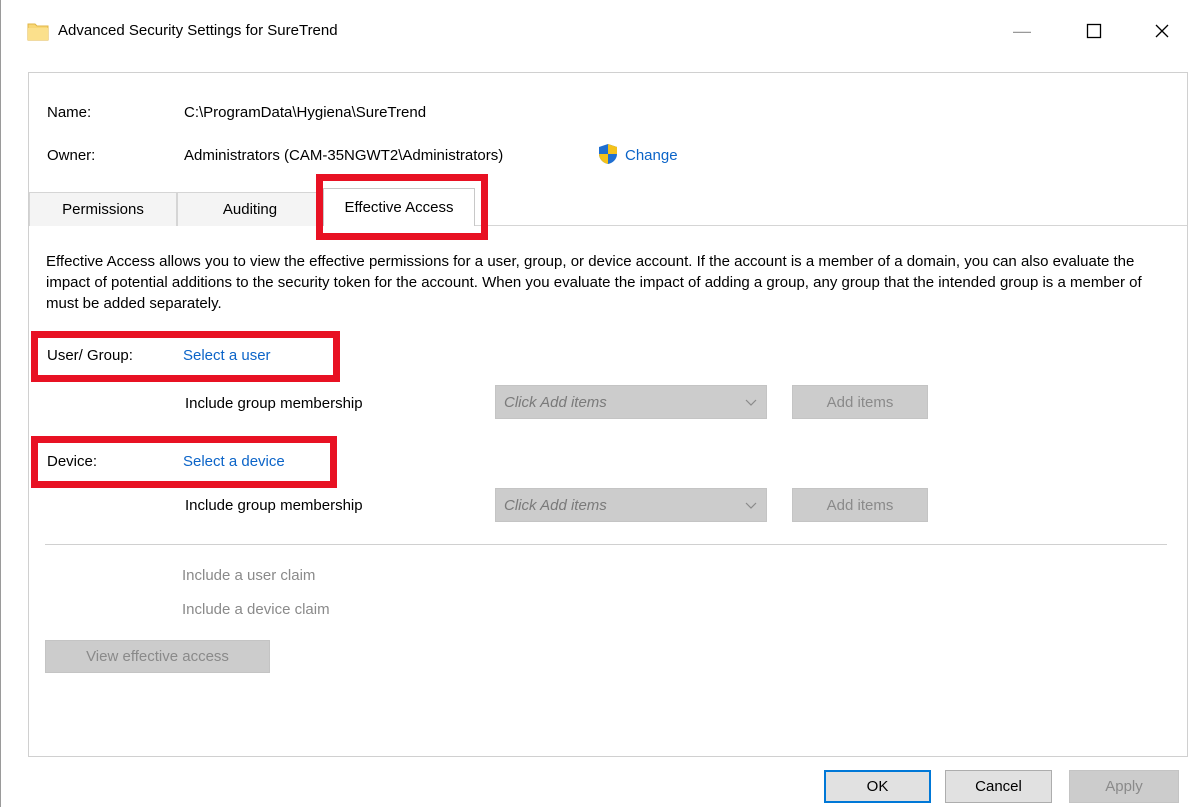 The width and height of the screenshot is (1198, 807). What do you see at coordinates (1124, 786) in the screenshot?
I see `apply-button: Apply` at bounding box center [1124, 786].